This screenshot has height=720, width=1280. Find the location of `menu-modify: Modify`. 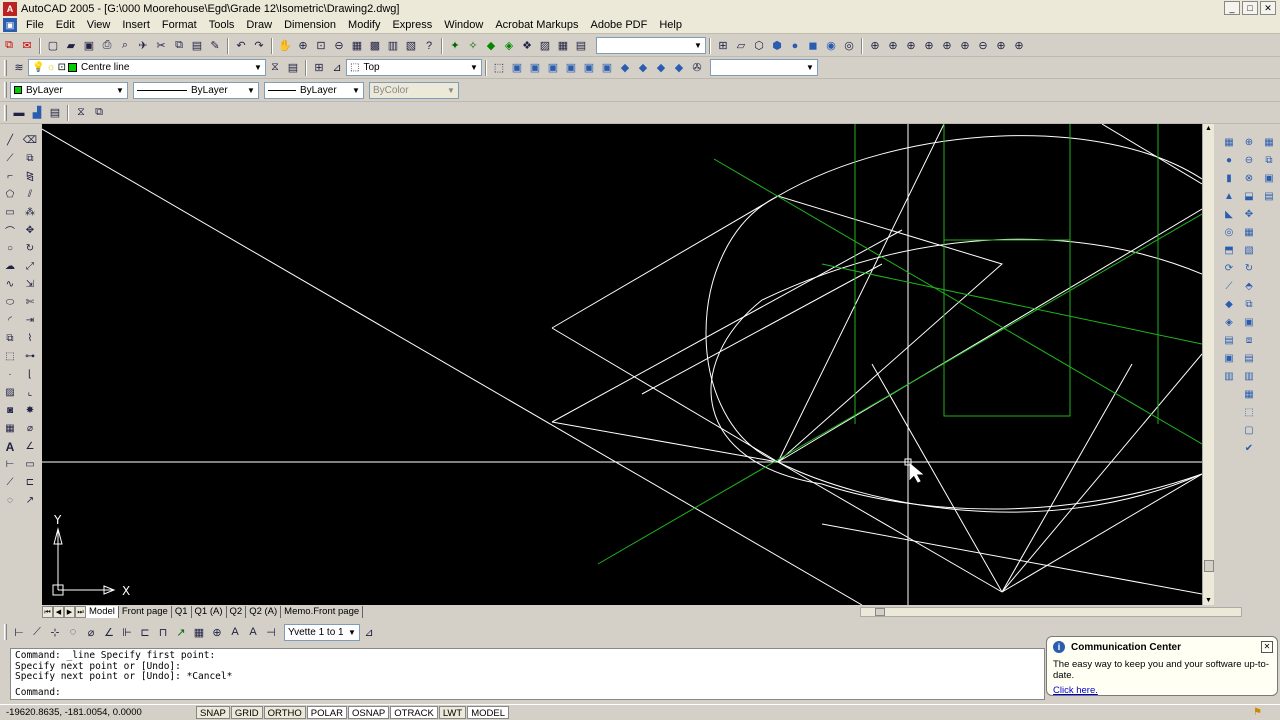

menu-modify: Modify is located at coordinates (364, 25).